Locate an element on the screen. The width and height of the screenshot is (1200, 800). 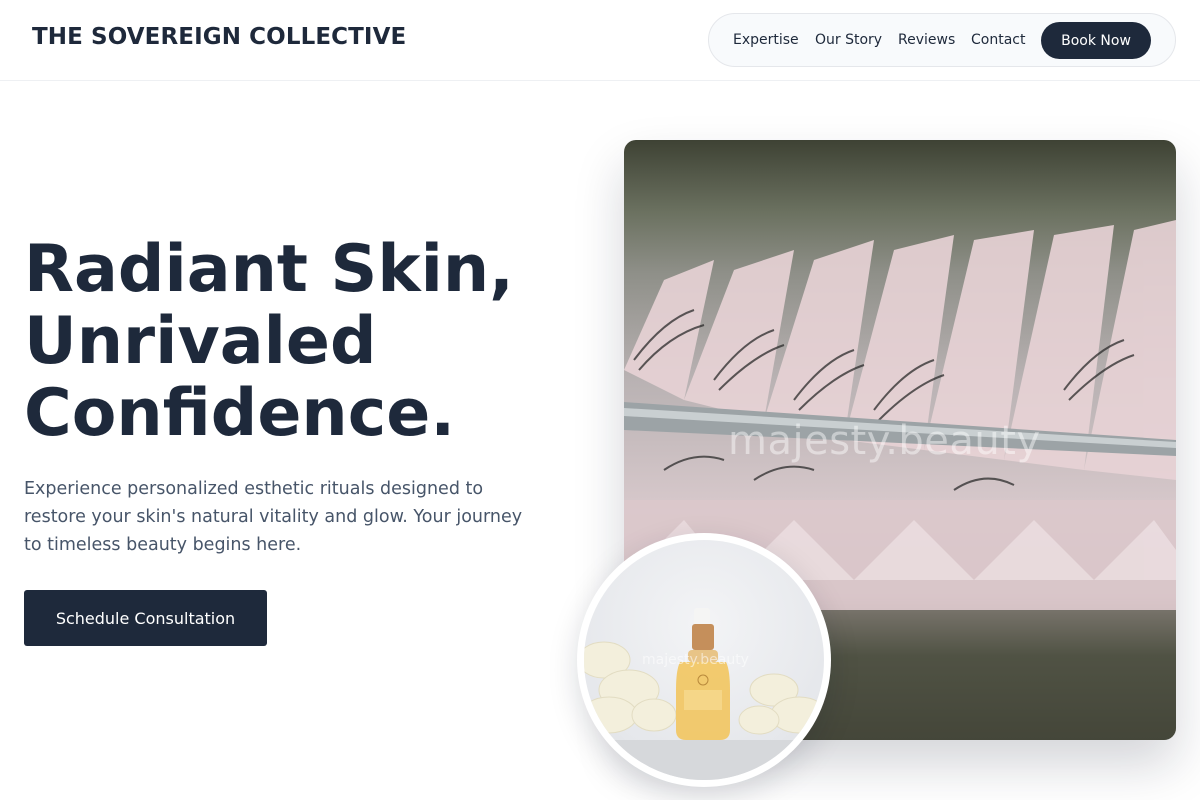
brand-logo-text: THE SOVEREIGN COLLECTIVE is located at coordinates (219, 37).